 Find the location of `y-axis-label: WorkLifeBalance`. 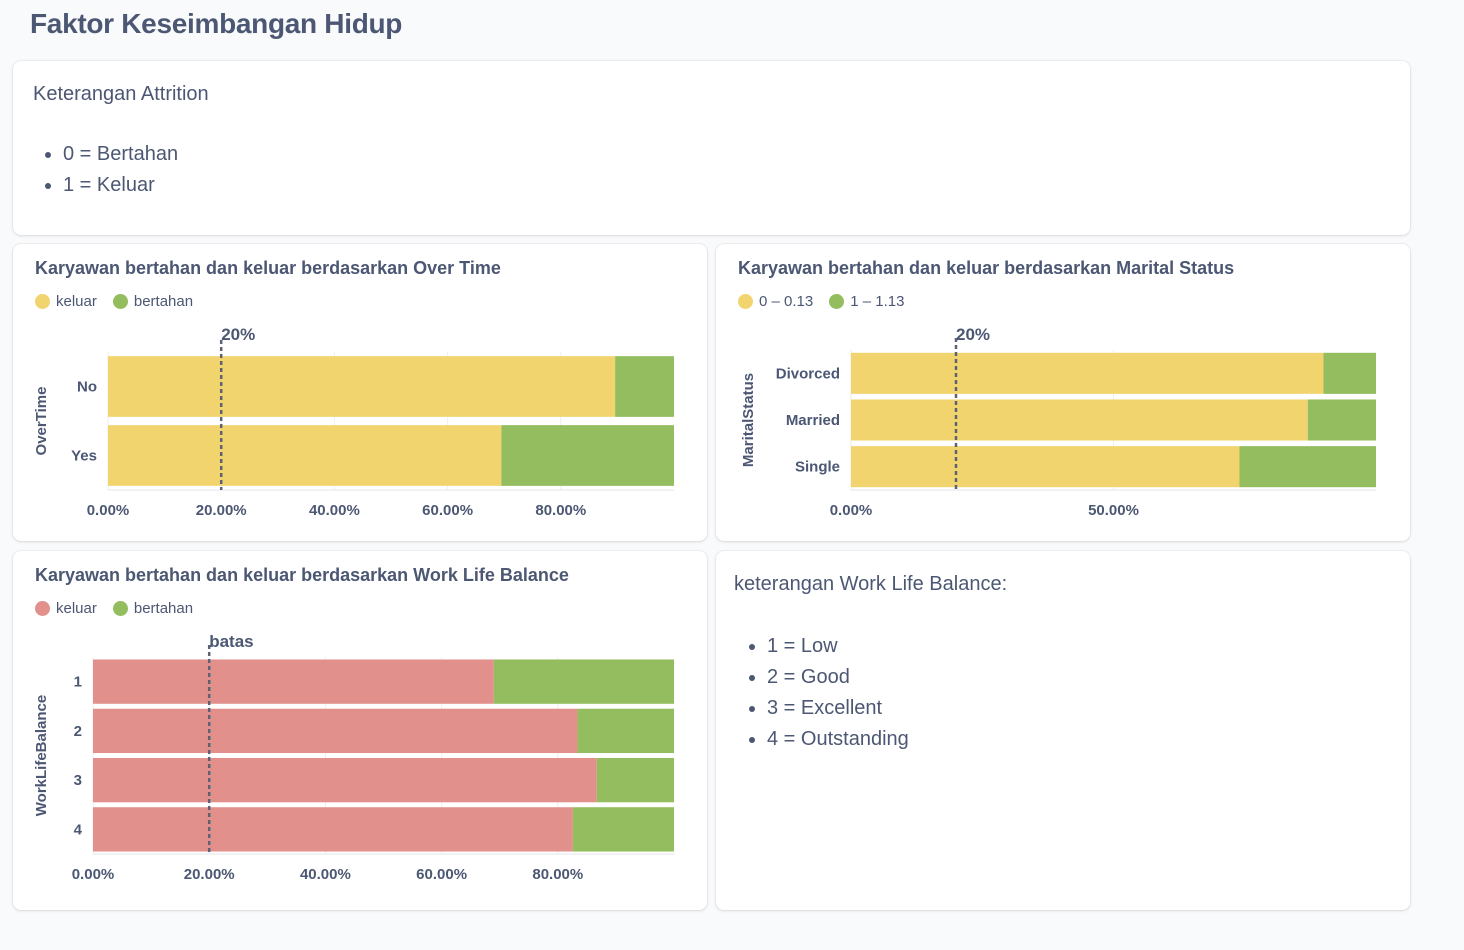

y-axis-label: WorkLifeBalance is located at coordinates (41, 755).